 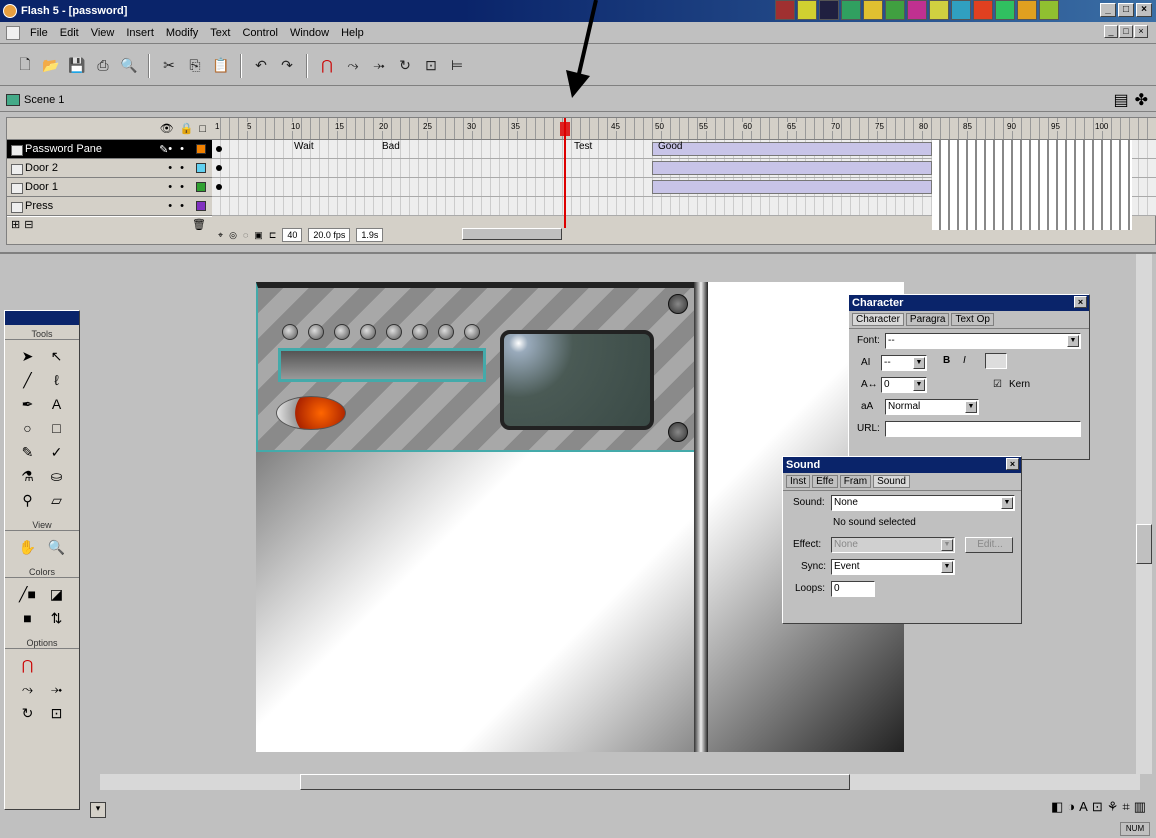 I want to click on zoom-tool-icon: 🔍, so click(x=56, y=547).